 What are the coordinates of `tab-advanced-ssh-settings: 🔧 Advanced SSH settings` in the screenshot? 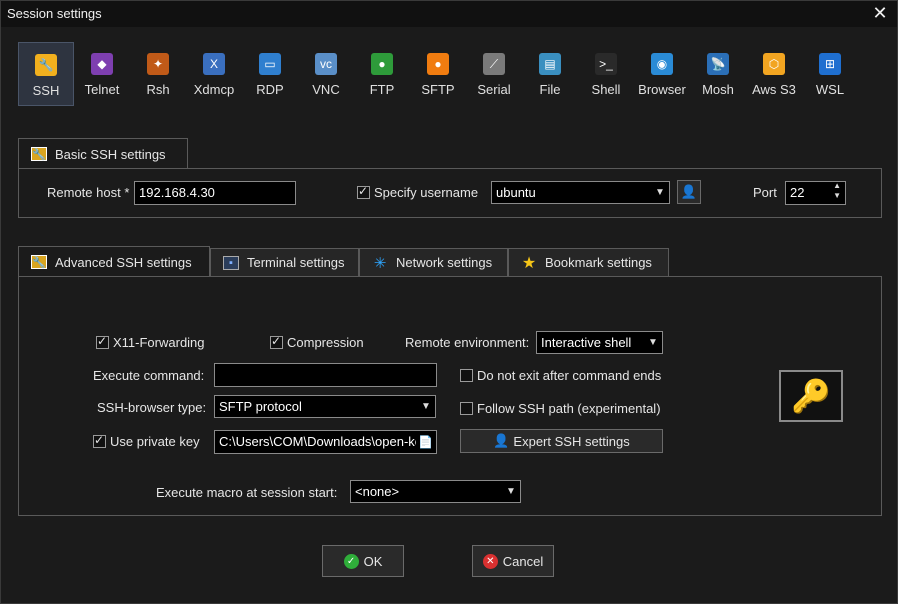 It's located at (114, 261).